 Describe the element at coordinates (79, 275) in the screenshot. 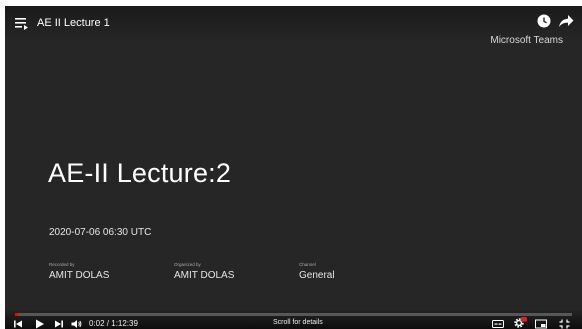

I see `recorded-by-value: AMIT DOLAS` at that location.